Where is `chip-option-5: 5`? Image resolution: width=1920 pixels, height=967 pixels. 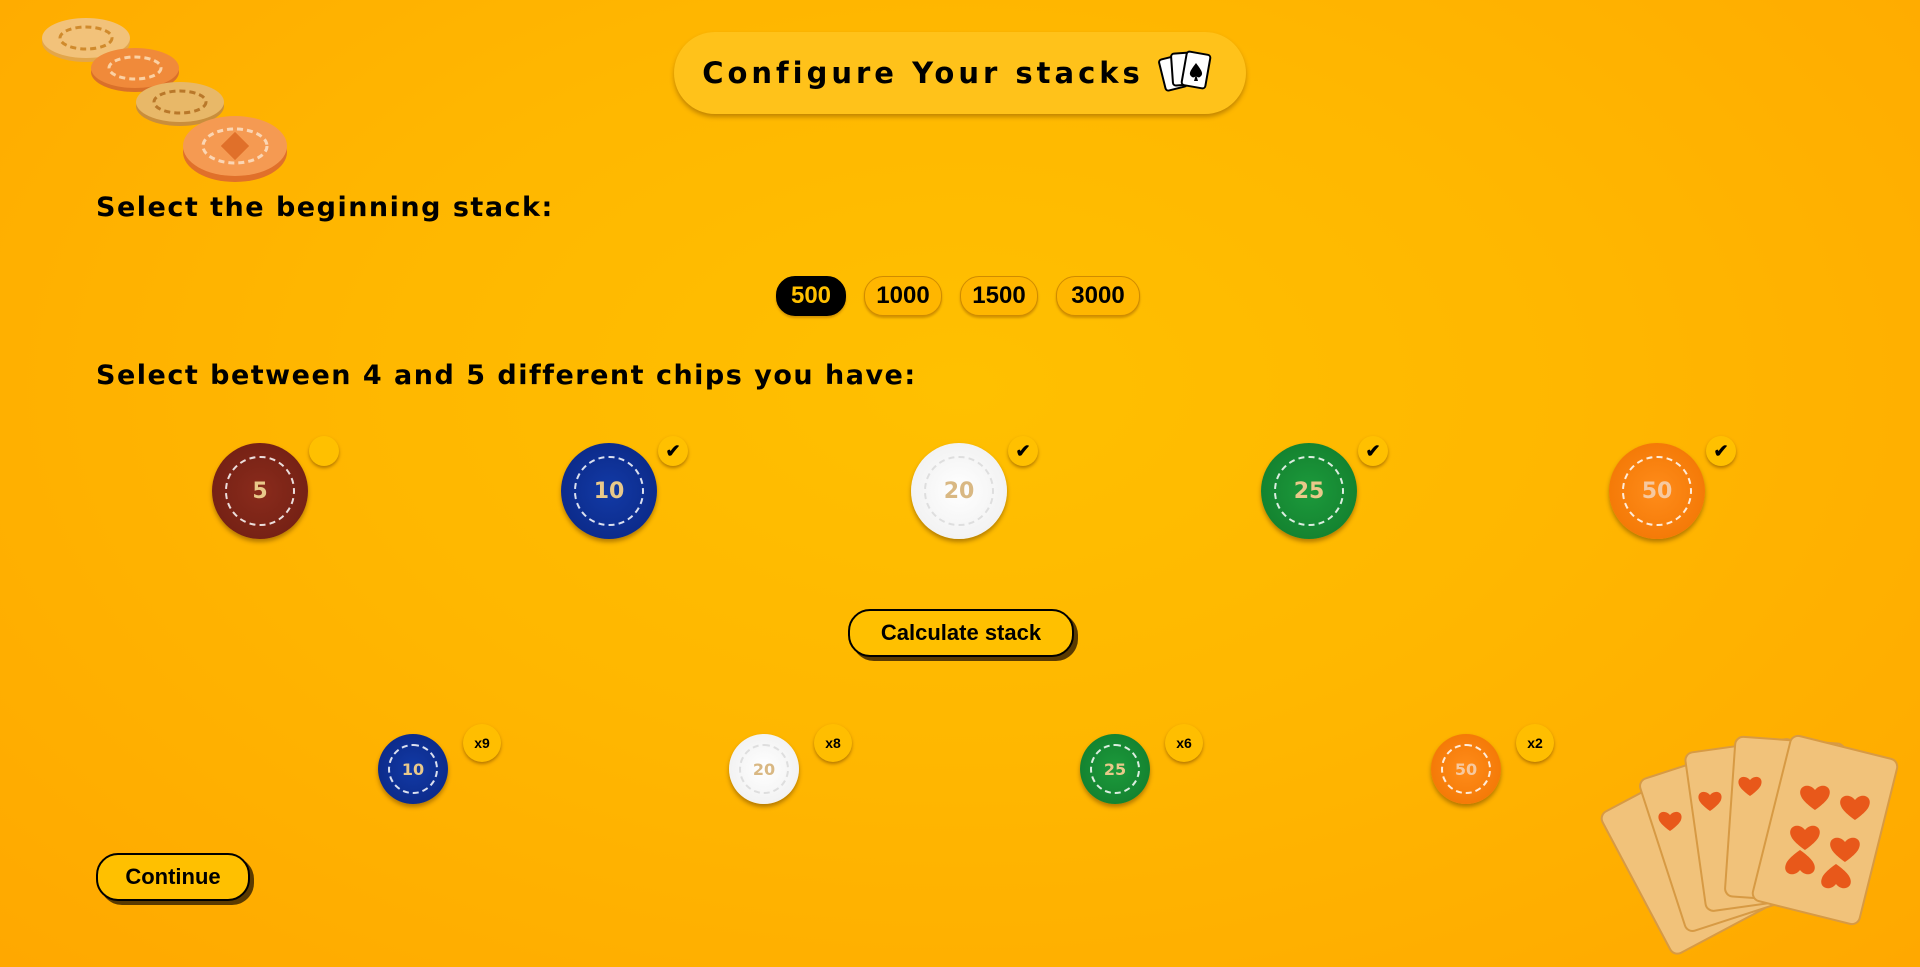 chip-option-5: 5 is located at coordinates (282, 489).